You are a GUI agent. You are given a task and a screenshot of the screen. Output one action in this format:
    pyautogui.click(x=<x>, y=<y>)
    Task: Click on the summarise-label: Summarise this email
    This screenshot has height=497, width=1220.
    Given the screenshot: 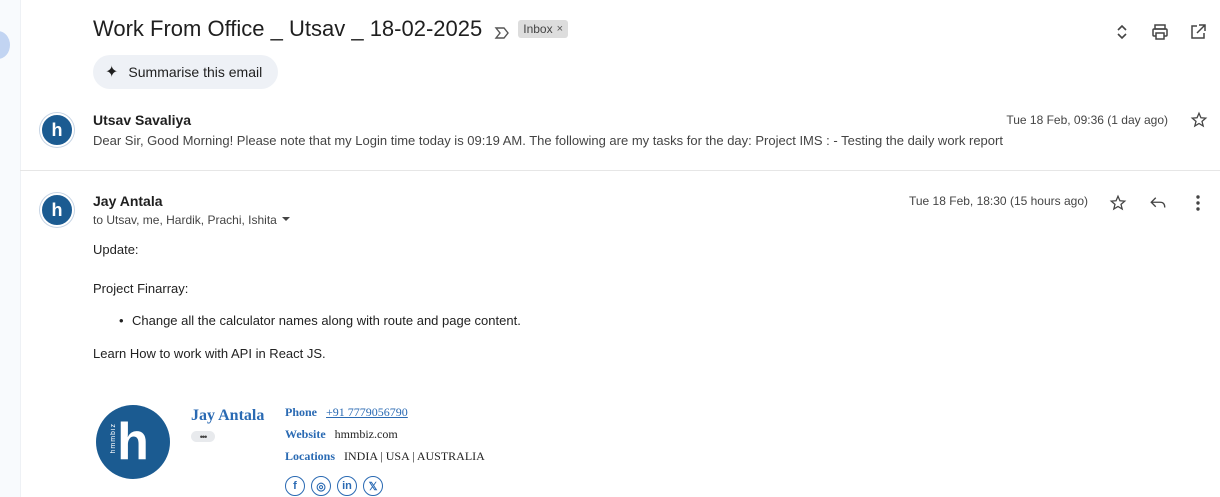 What is the action you would take?
    pyautogui.click(x=195, y=72)
    